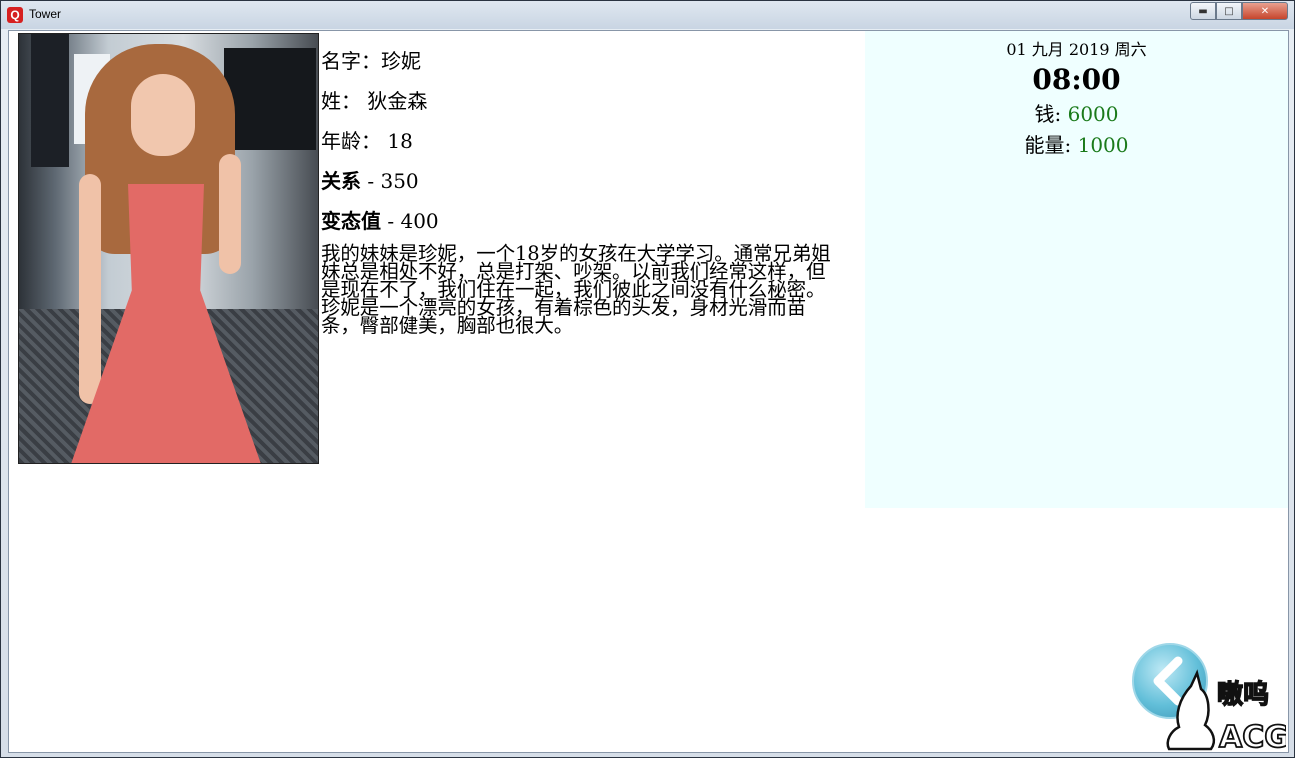 The image size is (1295, 758). I want to click on game-date: 01 九月 2019 周六, so click(1076, 49).